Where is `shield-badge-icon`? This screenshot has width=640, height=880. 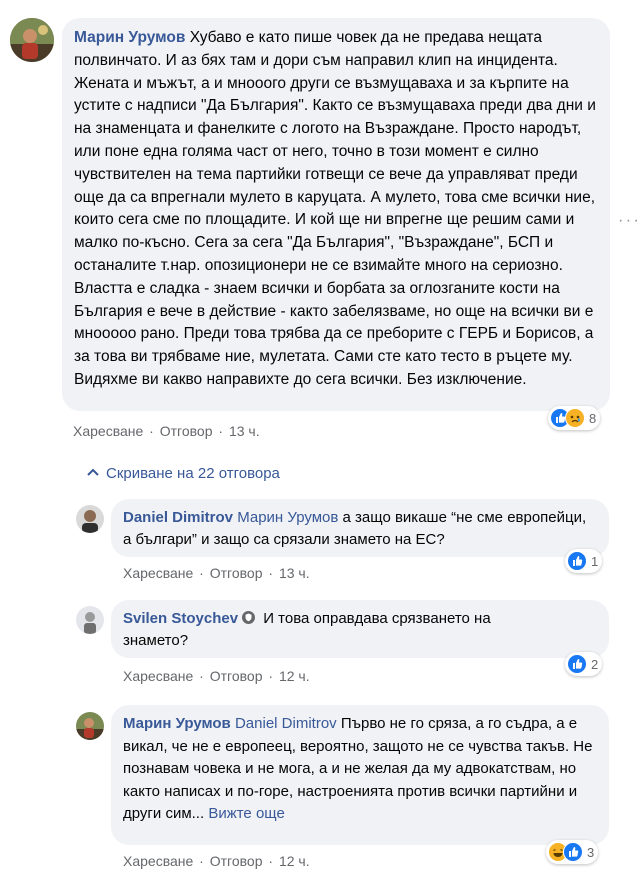
shield-badge-icon is located at coordinates (249, 617).